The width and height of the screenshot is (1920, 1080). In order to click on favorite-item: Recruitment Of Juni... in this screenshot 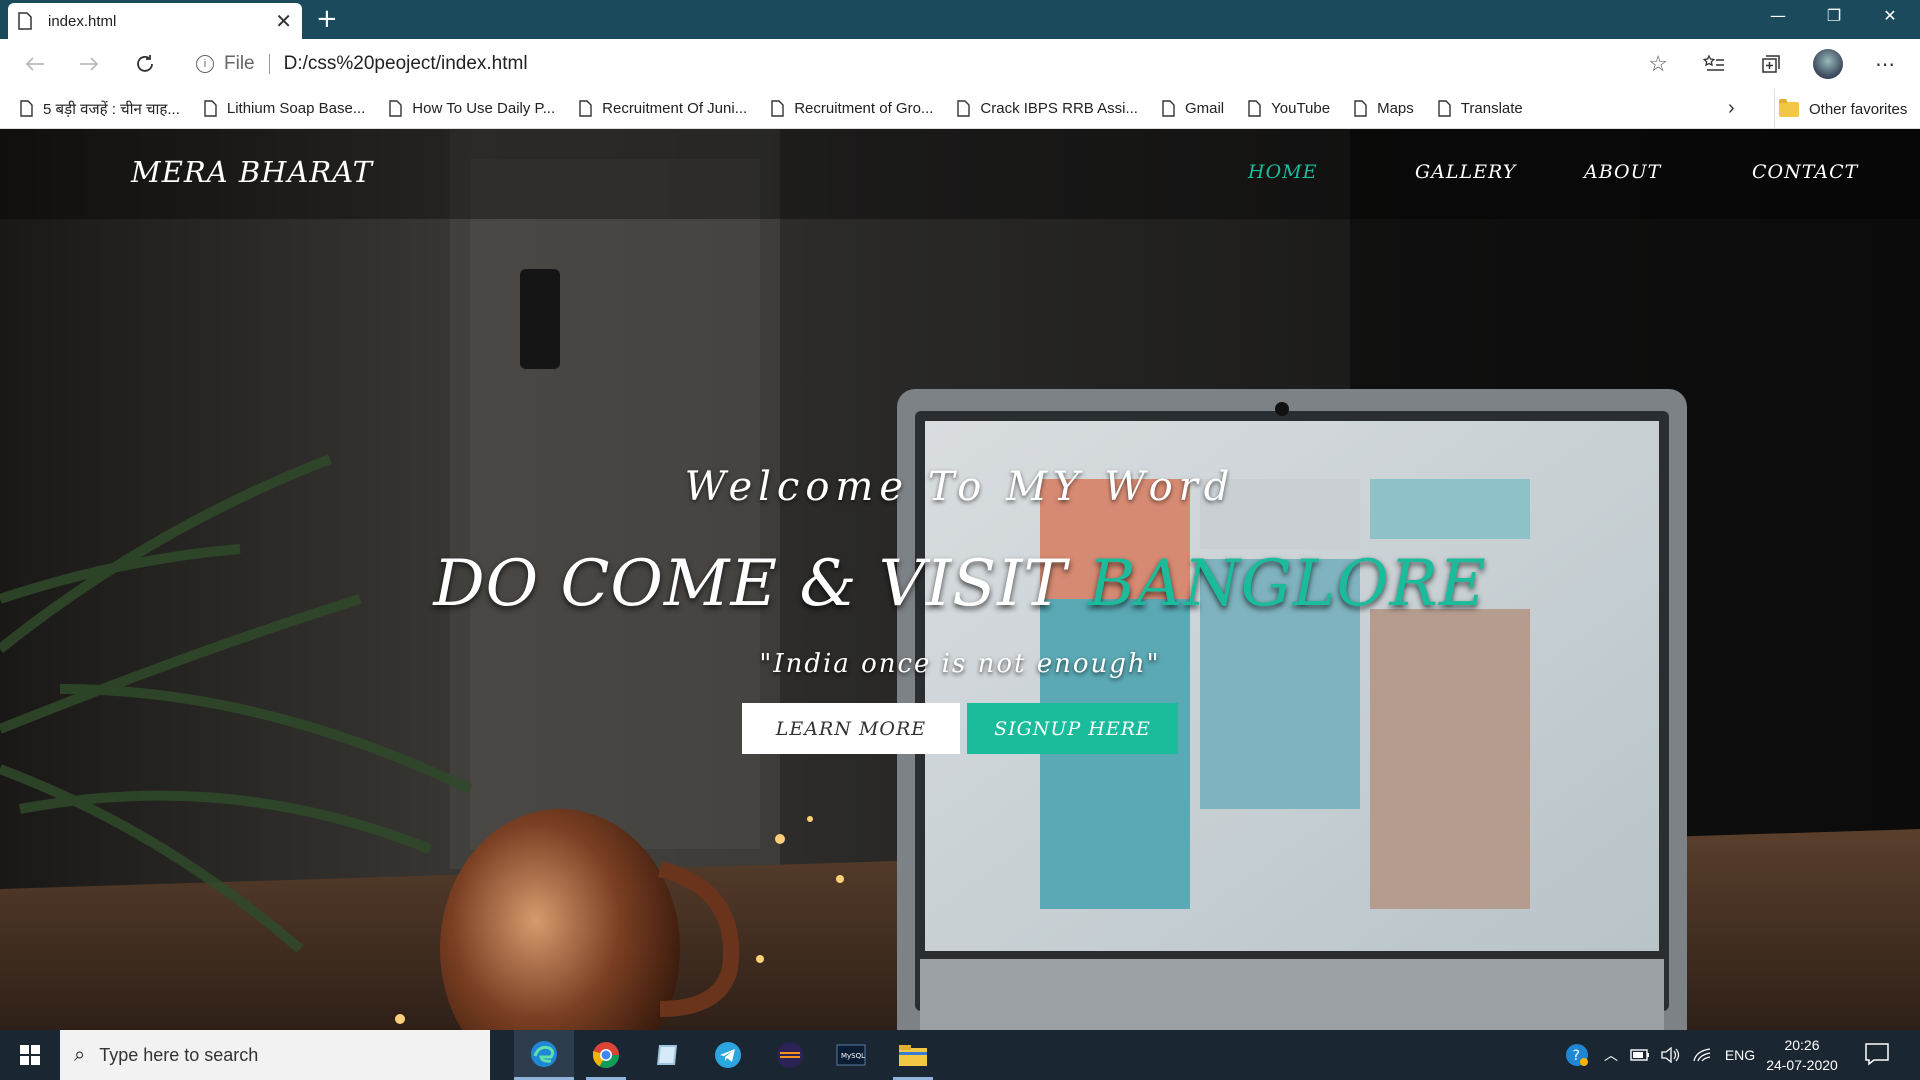, I will do `click(663, 108)`.